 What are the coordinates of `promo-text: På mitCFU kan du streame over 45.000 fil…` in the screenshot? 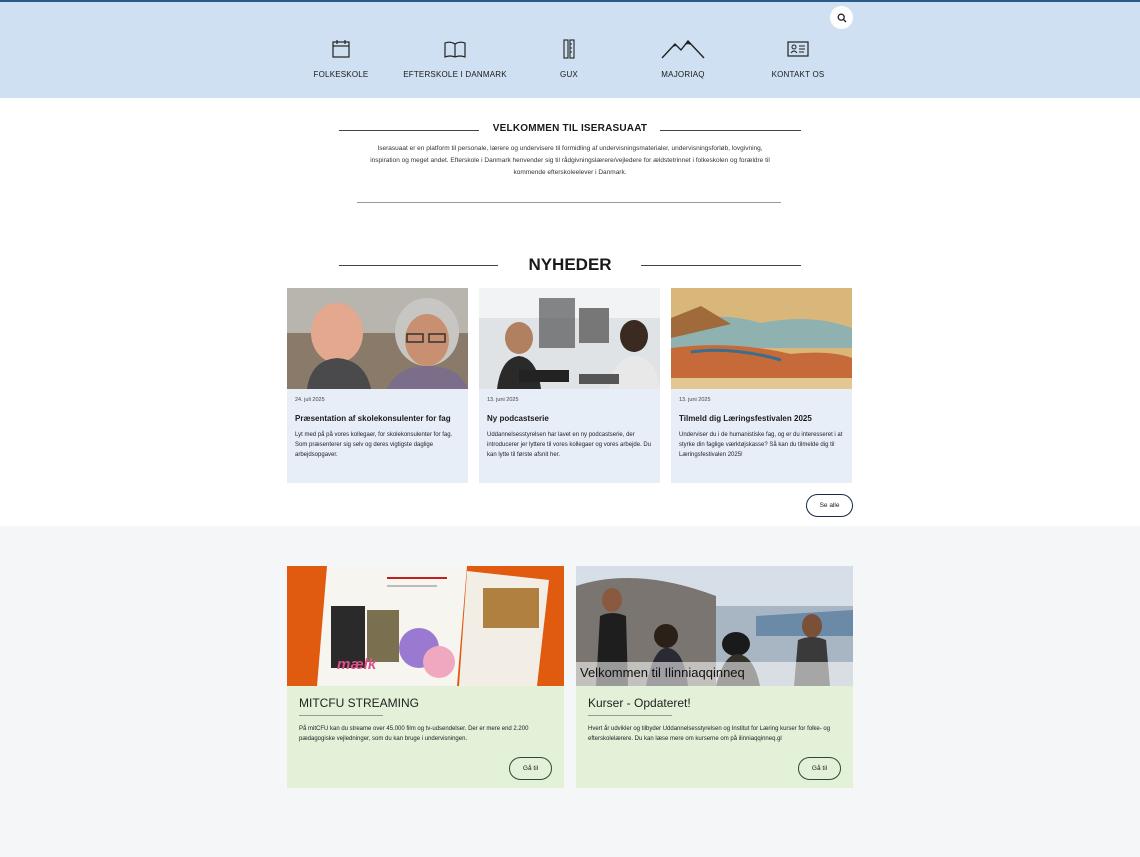 It's located at (414, 734).